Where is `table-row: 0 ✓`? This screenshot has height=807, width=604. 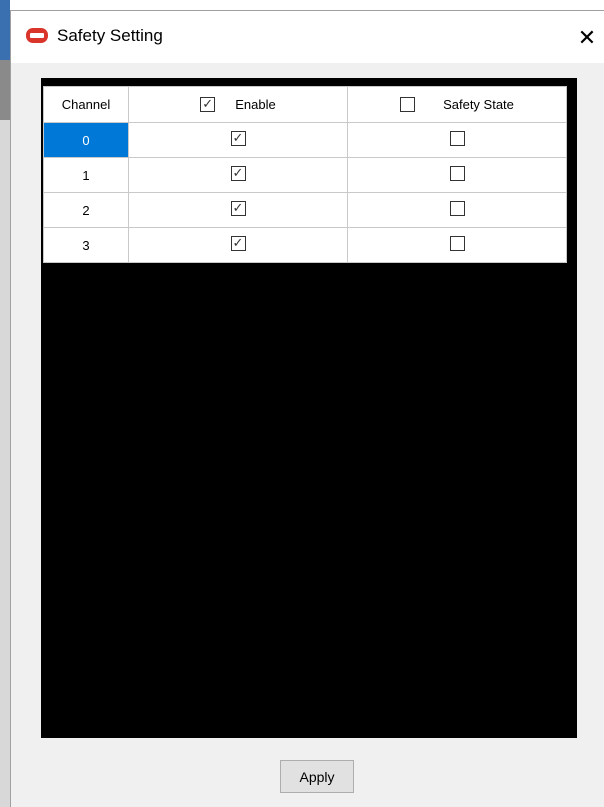
table-row: 0 ✓ is located at coordinates (305, 140).